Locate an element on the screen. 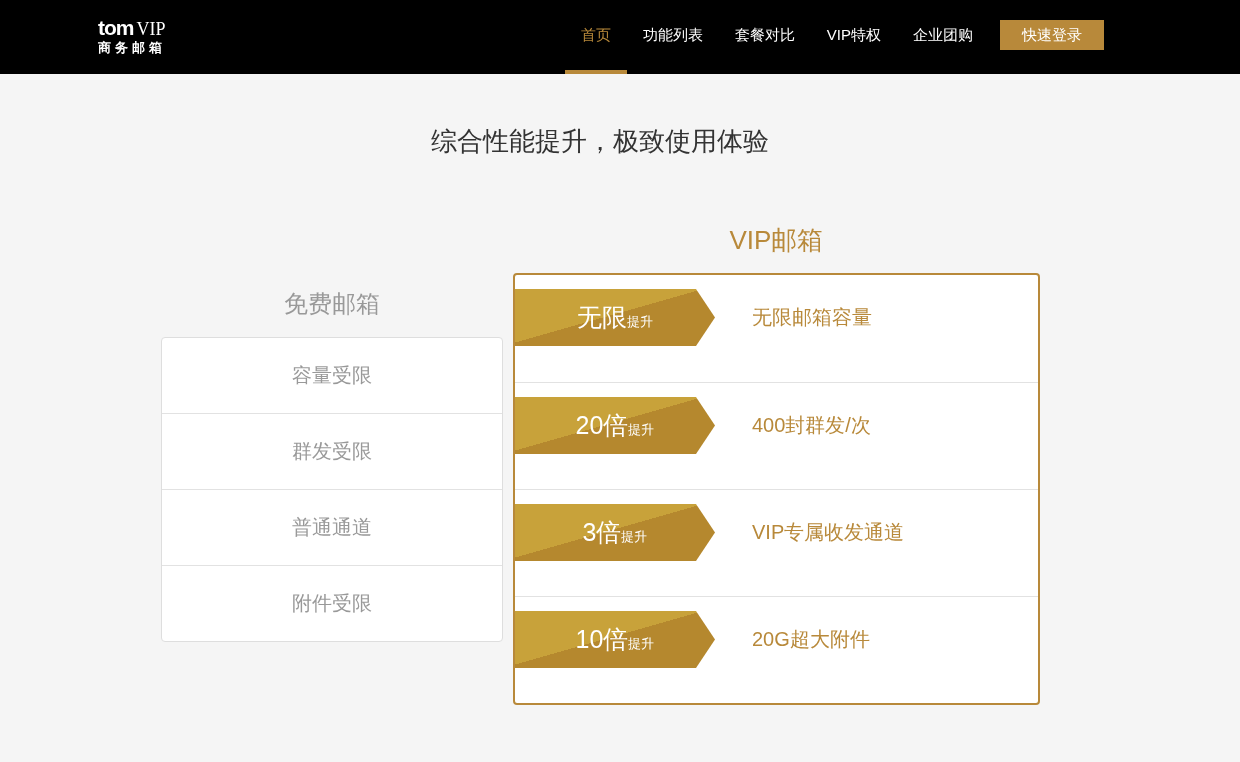  nav-link: 功能列表 is located at coordinates (672, 37).